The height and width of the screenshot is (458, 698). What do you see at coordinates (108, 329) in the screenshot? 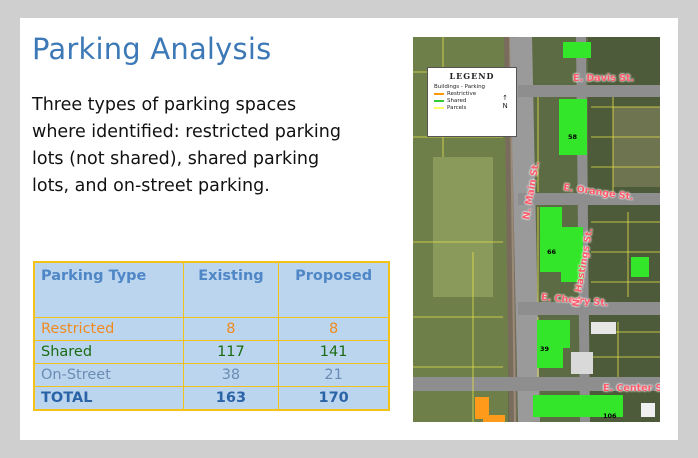
I see `row-type-restricted: Restricted` at bounding box center [108, 329].